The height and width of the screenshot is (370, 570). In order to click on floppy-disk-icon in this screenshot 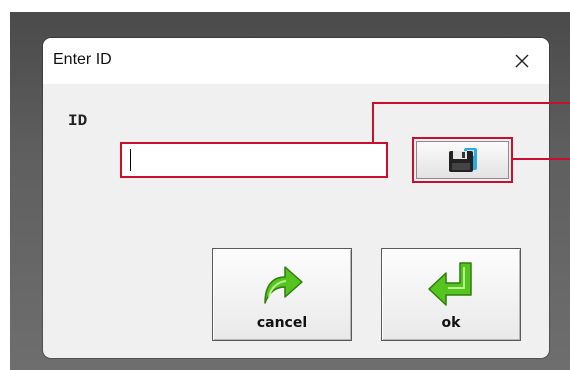, I will do `click(462, 160)`.